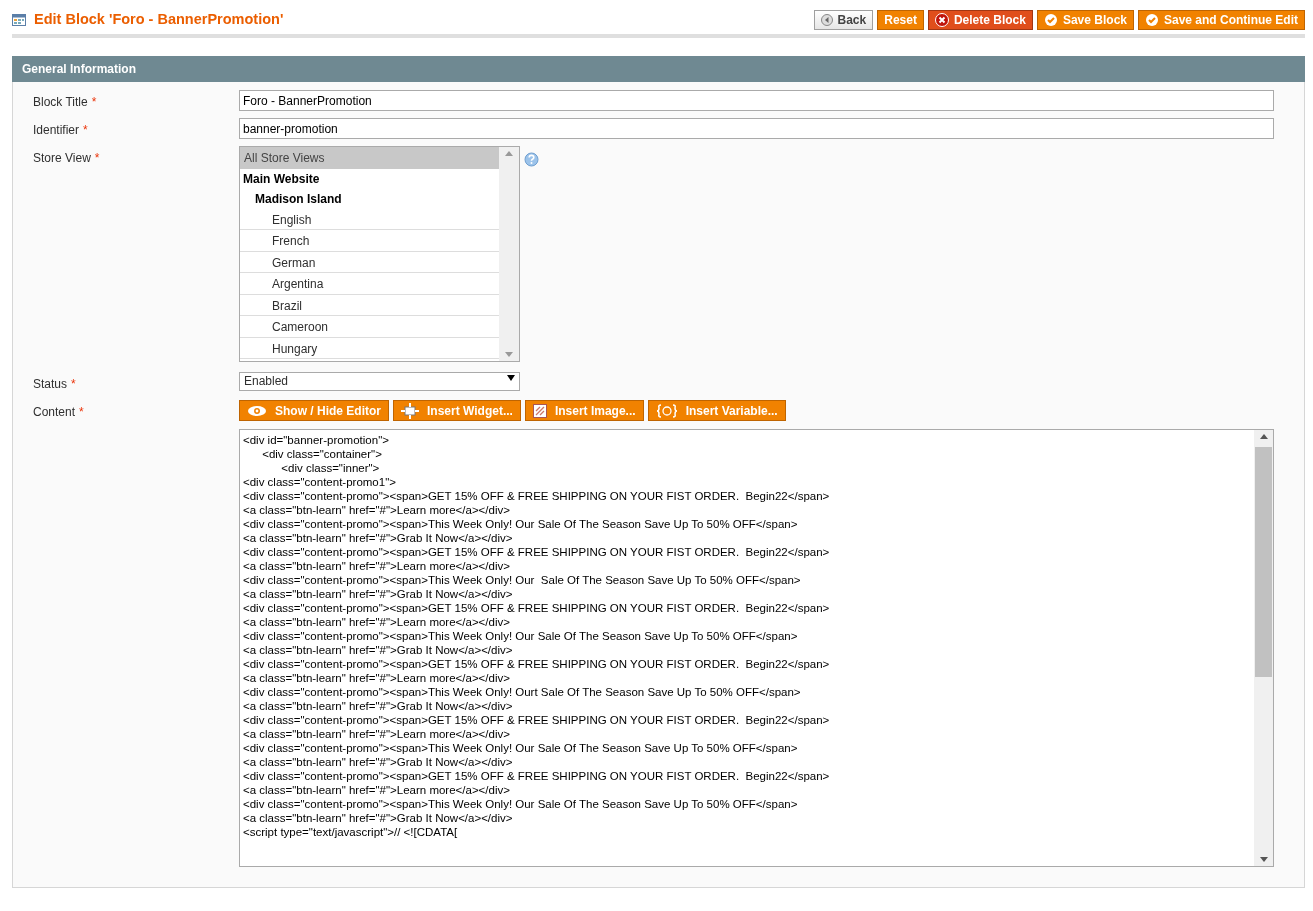  I want to click on close-circle-icon, so click(941, 19).